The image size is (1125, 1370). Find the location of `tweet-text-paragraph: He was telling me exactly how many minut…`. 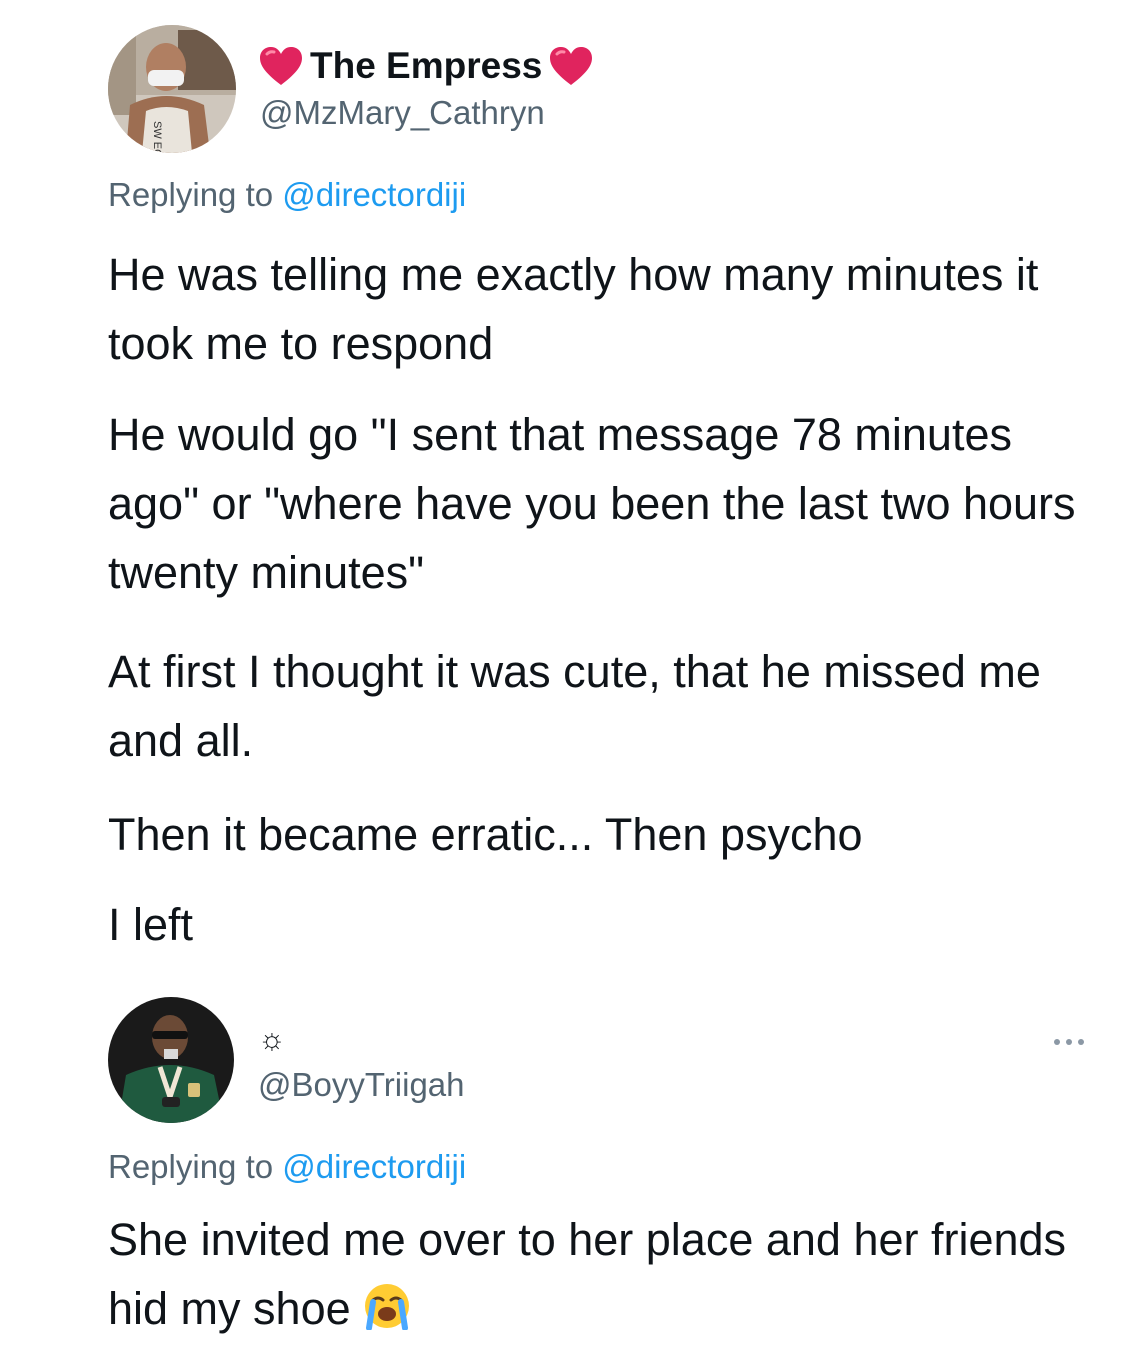

tweet-text-paragraph: He was telling me exactly how many minut… is located at coordinates (573, 309).